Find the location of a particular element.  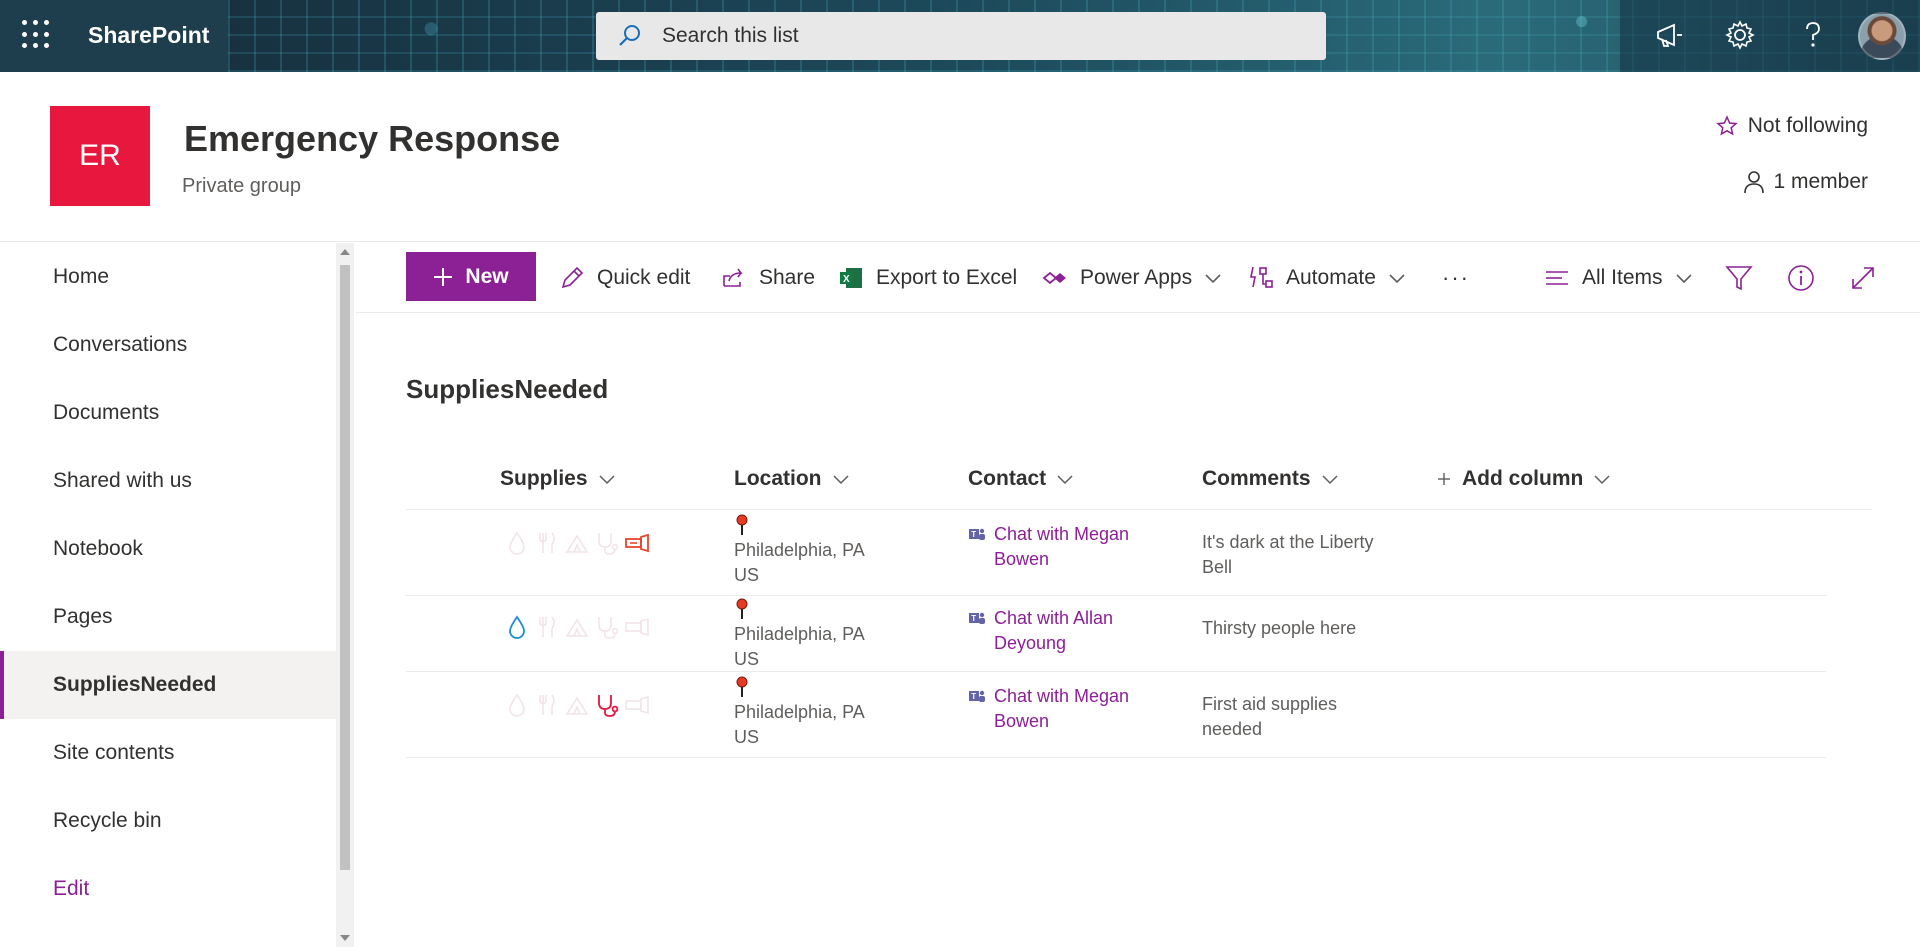

export-label: Export to Excel is located at coordinates (947, 277).